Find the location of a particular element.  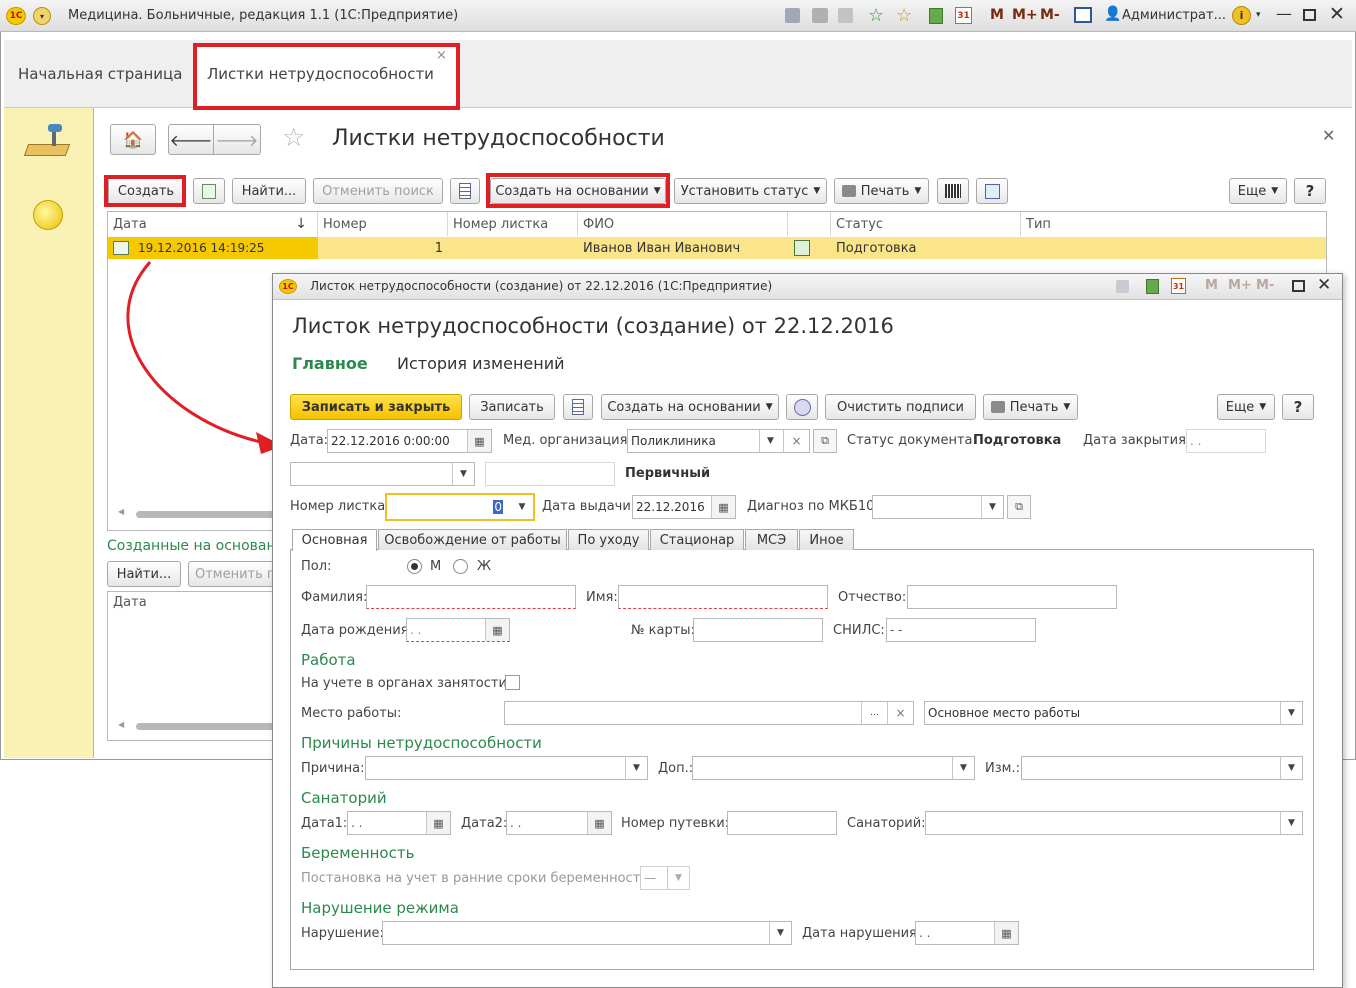

close-date-label: Дата закрытия: is located at coordinates (1137, 440).